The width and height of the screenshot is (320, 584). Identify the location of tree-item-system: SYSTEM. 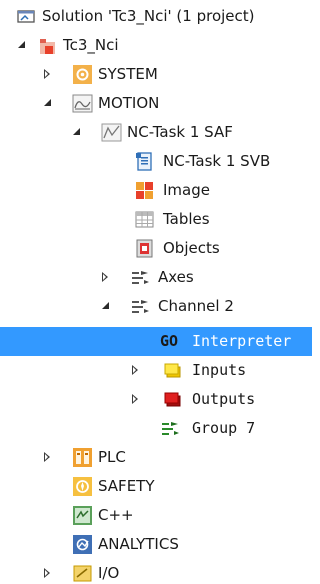
(156, 74).